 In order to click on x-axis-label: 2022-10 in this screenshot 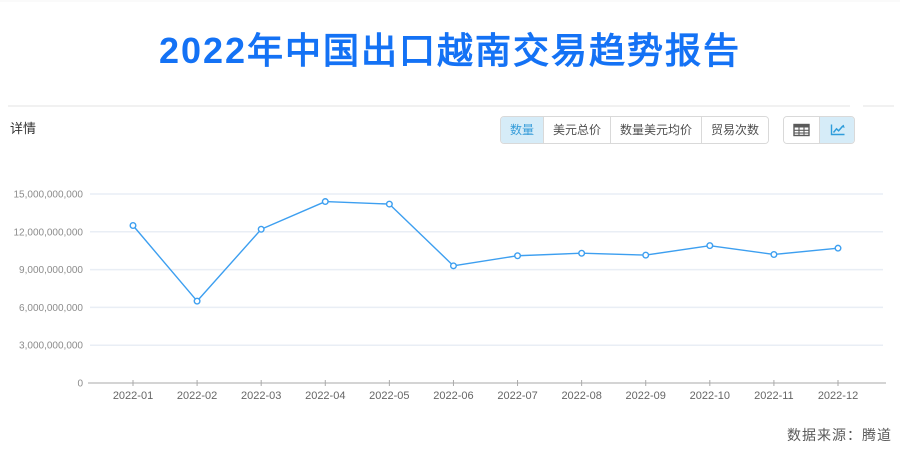, I will do `click(710, 396)`.